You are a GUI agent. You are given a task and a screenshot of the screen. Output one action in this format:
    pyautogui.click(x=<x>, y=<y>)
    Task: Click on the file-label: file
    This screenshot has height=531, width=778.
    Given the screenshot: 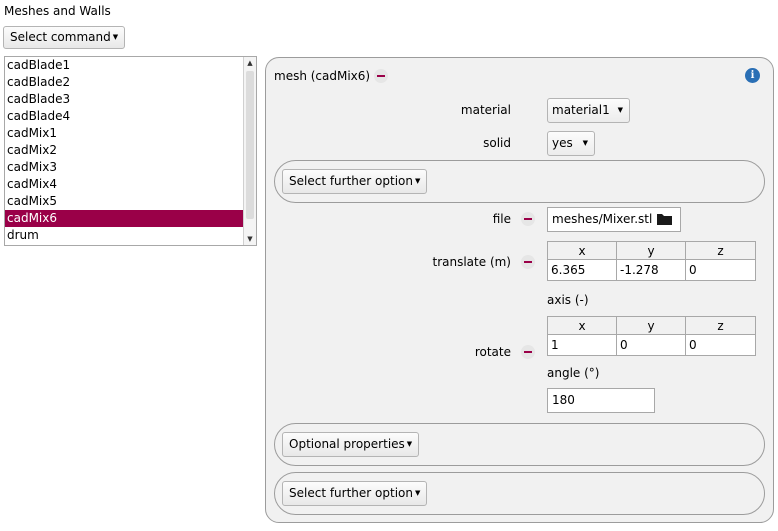 What is the action you would take?
    pyautogui.click(x=501, y=219)
    